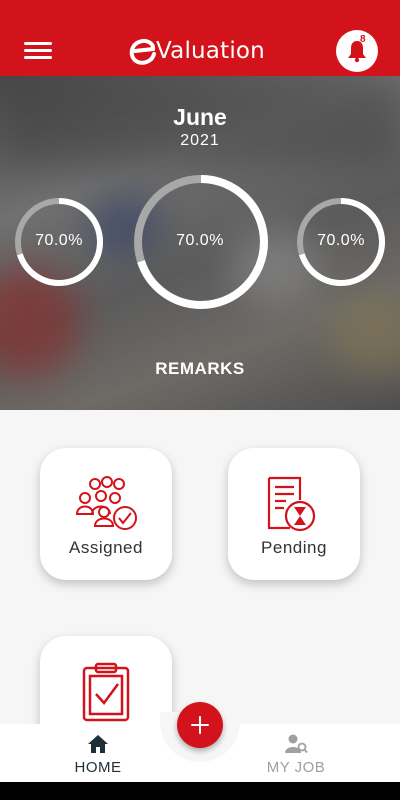 The width and height of the screenshot is (400, 800). What do you see at coordinates (296, 767) in the screenshot?
I see `nav-my-job-label: MY JOB` at bounding box center [296, 767].